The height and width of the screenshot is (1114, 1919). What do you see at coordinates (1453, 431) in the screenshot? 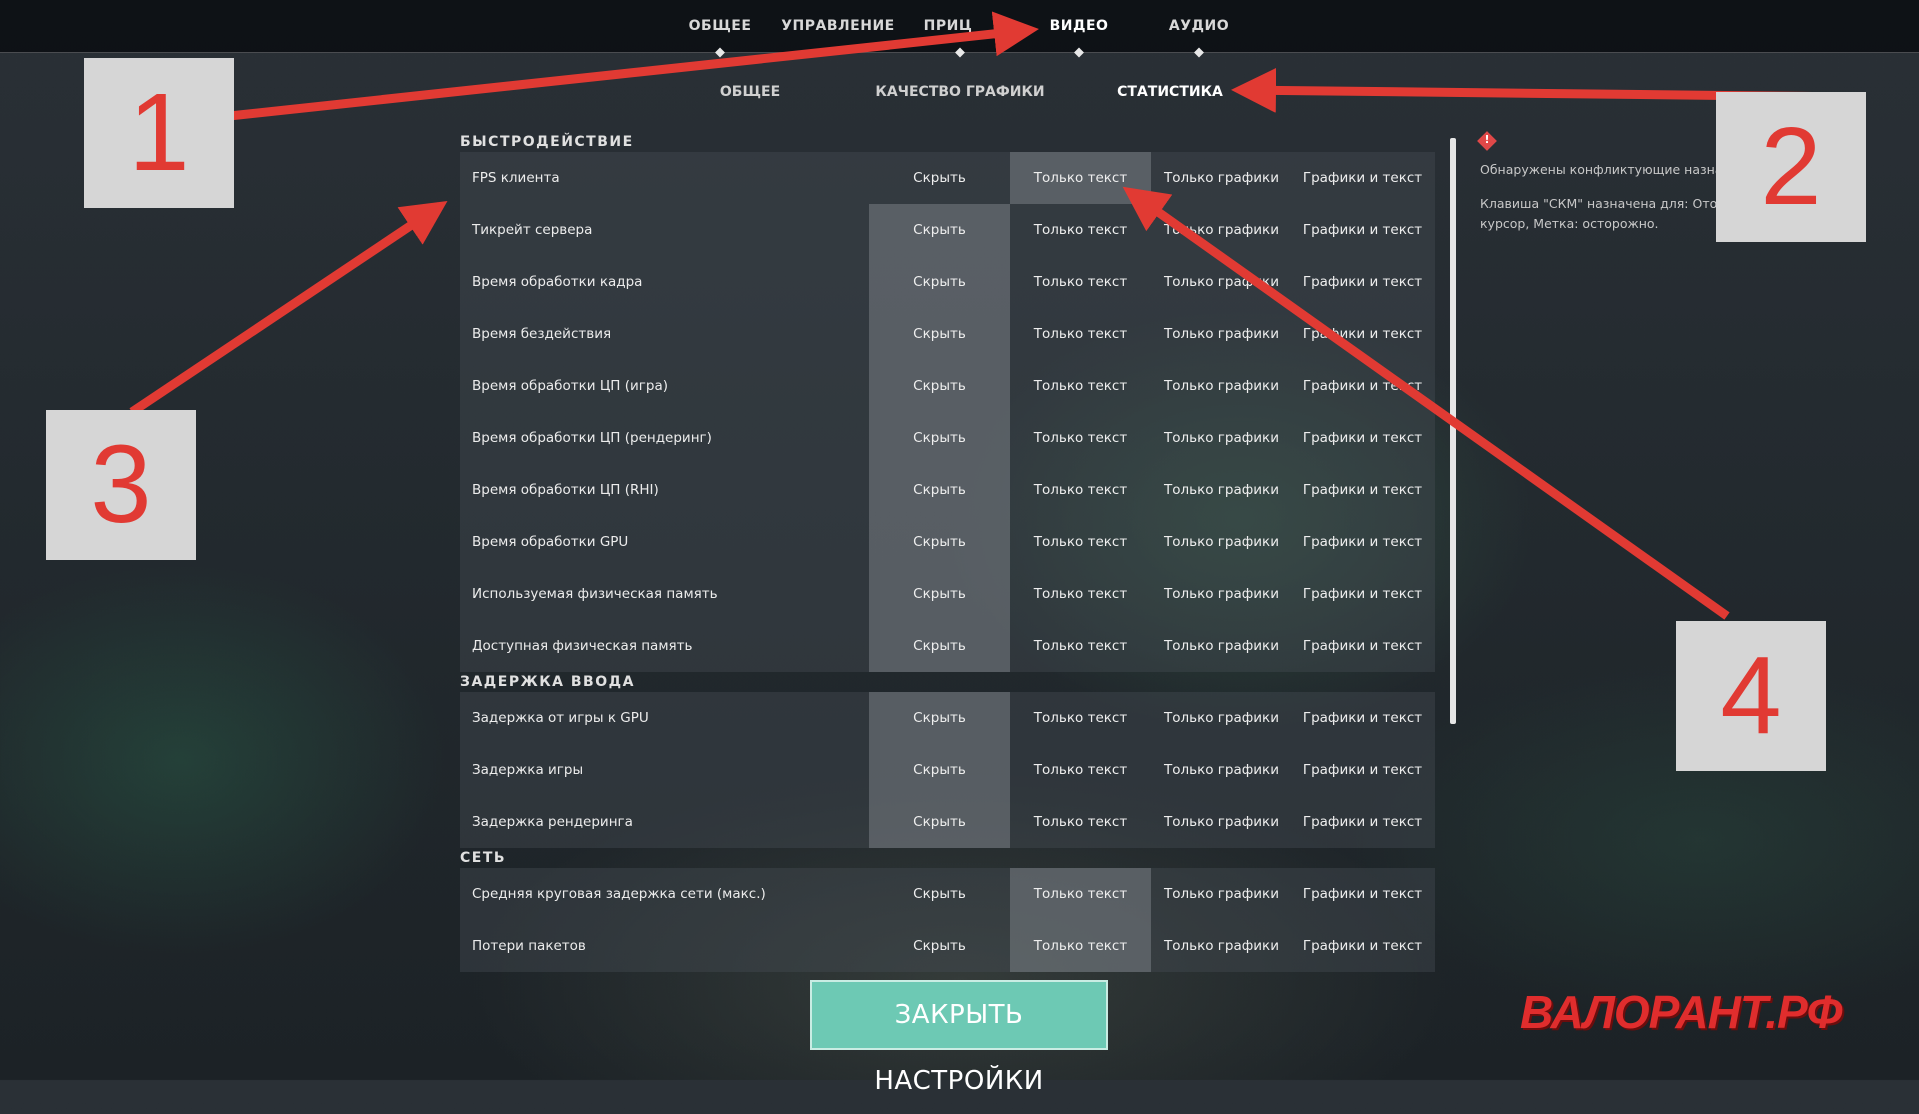
I see `scrollbar` at bounding box center [1453, 431].